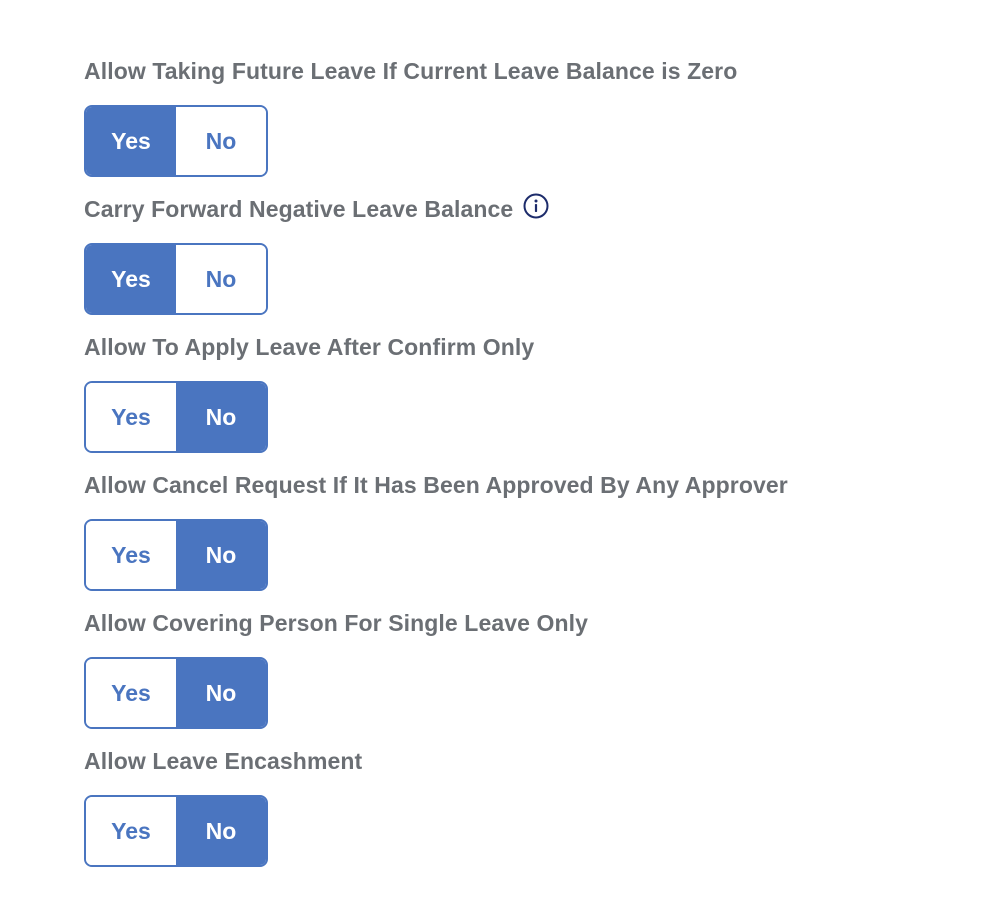 The height and width of the screenshot is (902, 986). I want to click on setting-label: Carry Forward Negative Leave Balance, so click(316, 208).